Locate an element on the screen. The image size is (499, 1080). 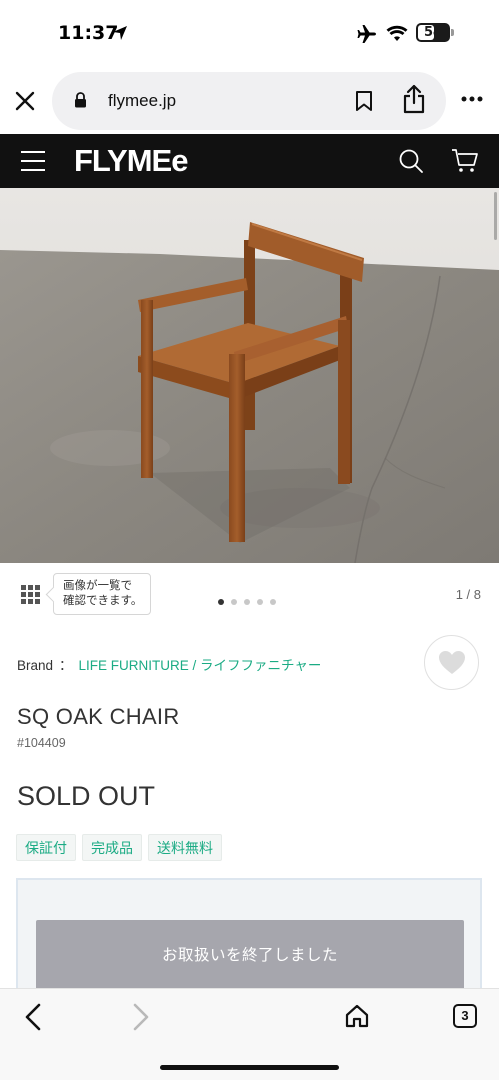
battery-indicator: 54 is located at coordinates (433, 32).